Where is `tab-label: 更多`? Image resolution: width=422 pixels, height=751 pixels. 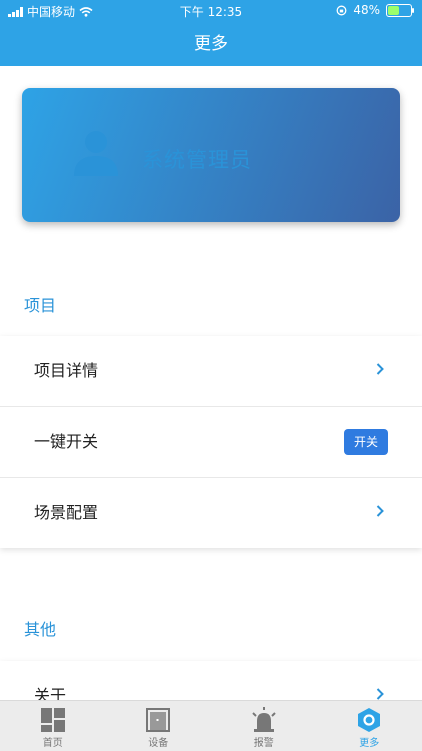
tab-label: 更多 is located at coordinates (369, 741).